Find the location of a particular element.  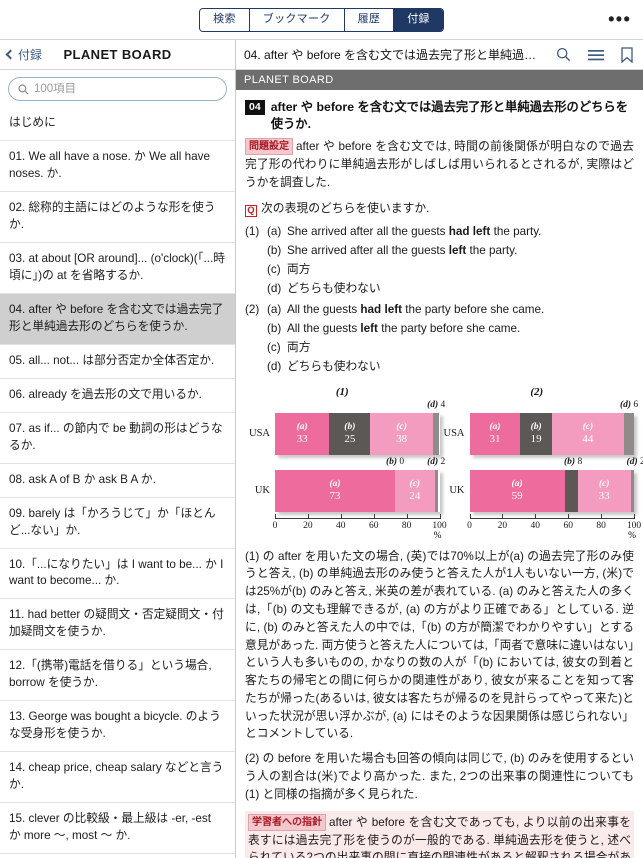

bar-callouts: (b) 0 (d) 2 is located at coordinates (345, 463).